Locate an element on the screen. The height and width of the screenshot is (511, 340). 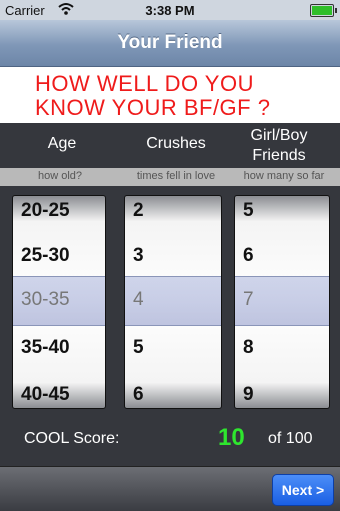
page-title: Your Friend is located at coordinates (170, 42).